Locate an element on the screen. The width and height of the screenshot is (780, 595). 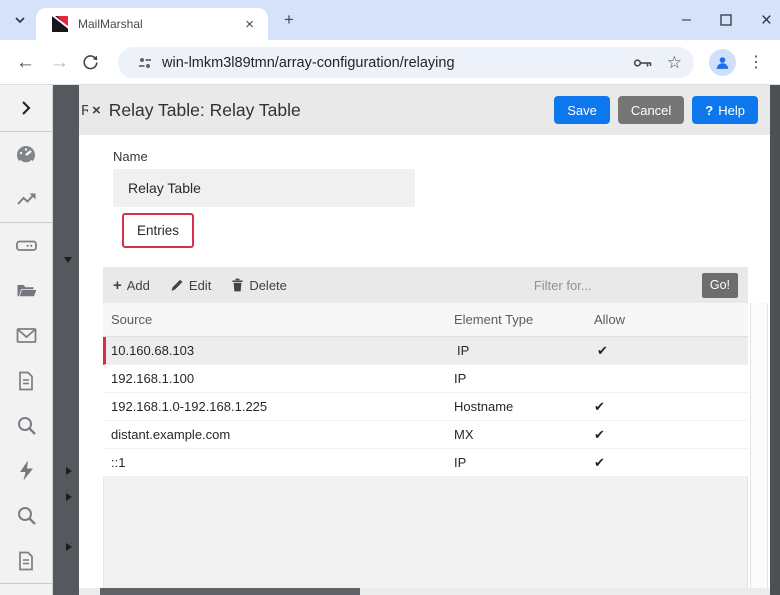
table-row: 192.168.1.100 IP is located at coordinates (425, 379).